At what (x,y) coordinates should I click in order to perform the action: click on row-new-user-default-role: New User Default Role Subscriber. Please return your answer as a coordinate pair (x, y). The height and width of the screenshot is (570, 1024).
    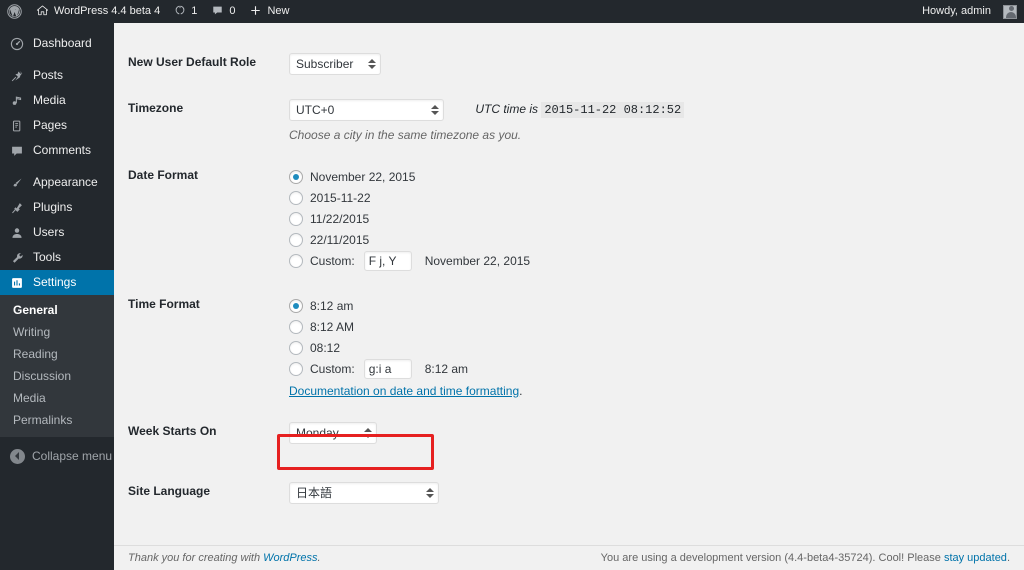
    Looking at the image, I should click on (569, 64).